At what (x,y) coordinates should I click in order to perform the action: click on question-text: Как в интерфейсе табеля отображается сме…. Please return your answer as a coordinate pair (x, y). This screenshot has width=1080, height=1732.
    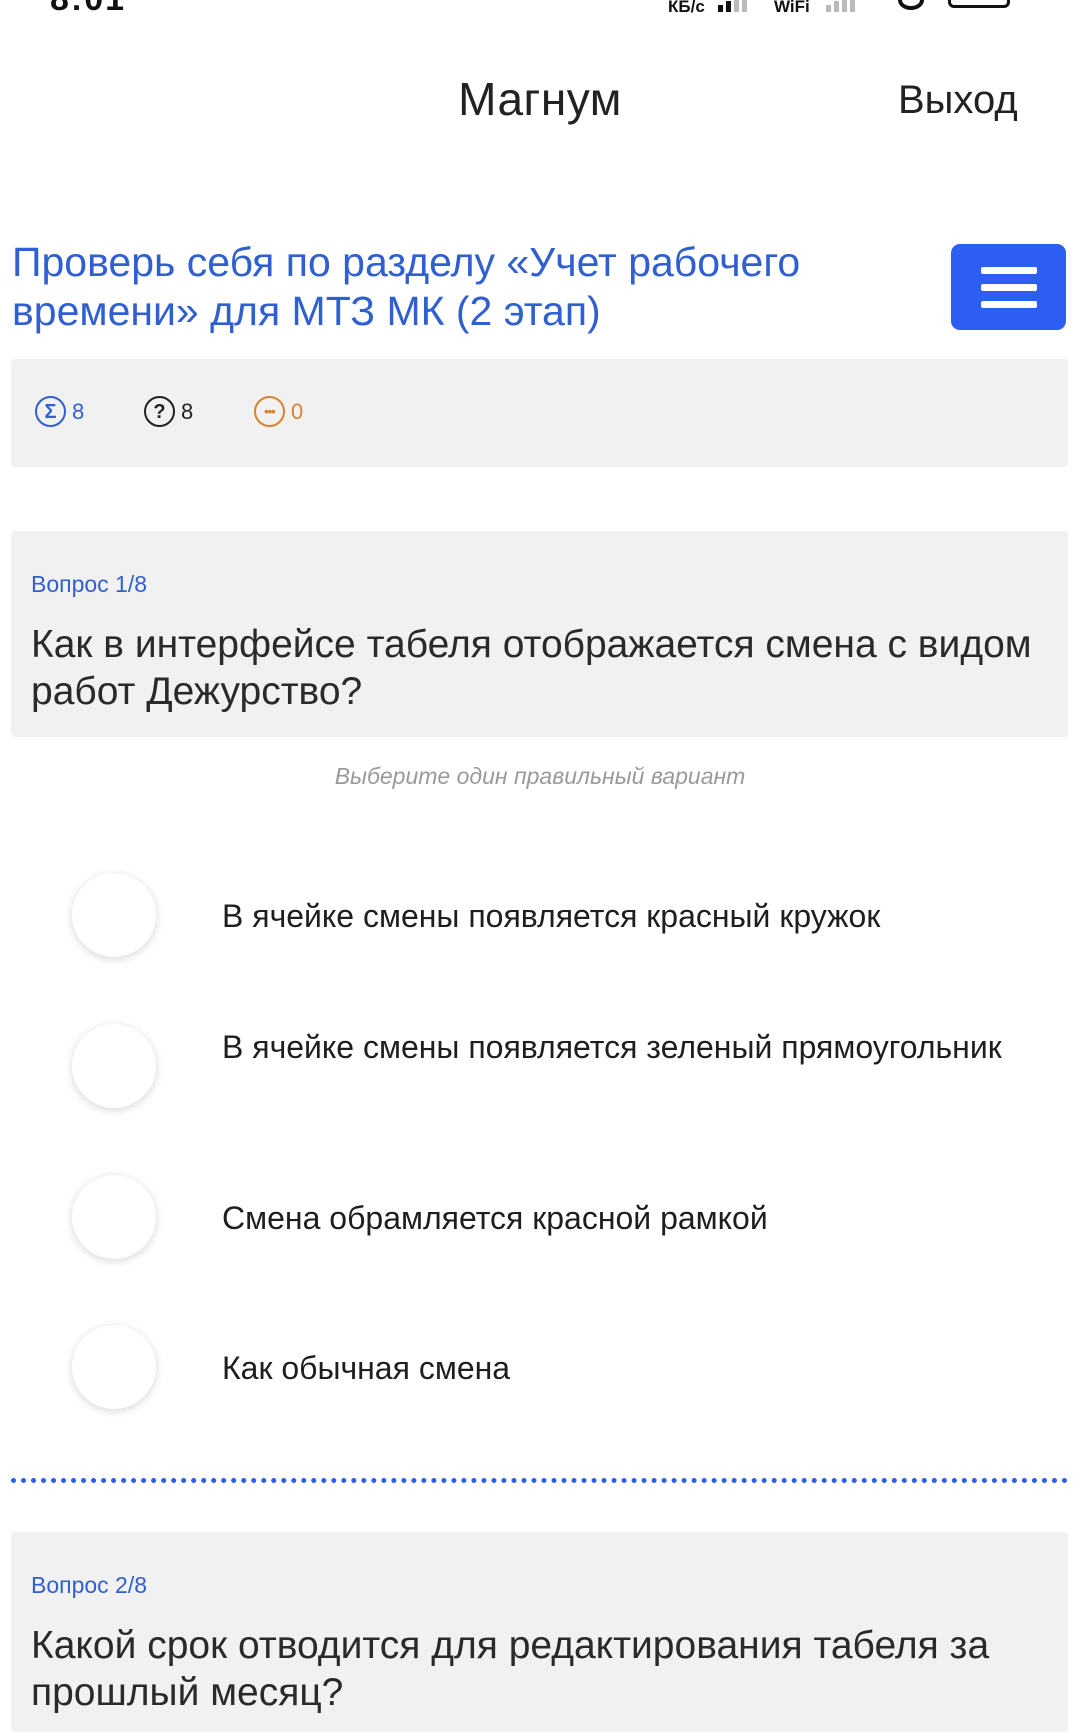
    Looking at the image, I should click on (531, 668).